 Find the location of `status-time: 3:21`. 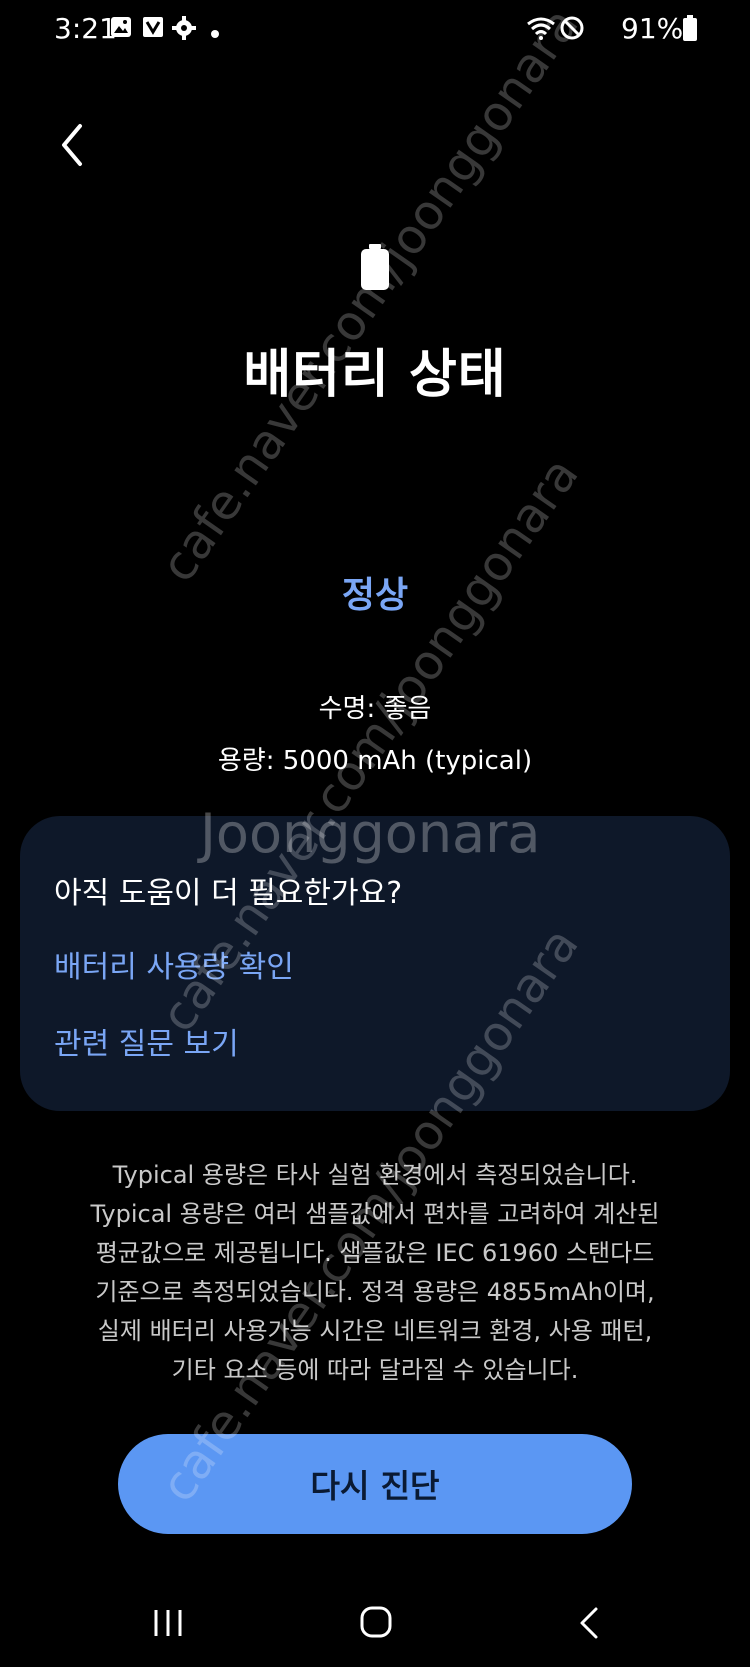

status-time: 3:21 is located at coordinates (85, 28).